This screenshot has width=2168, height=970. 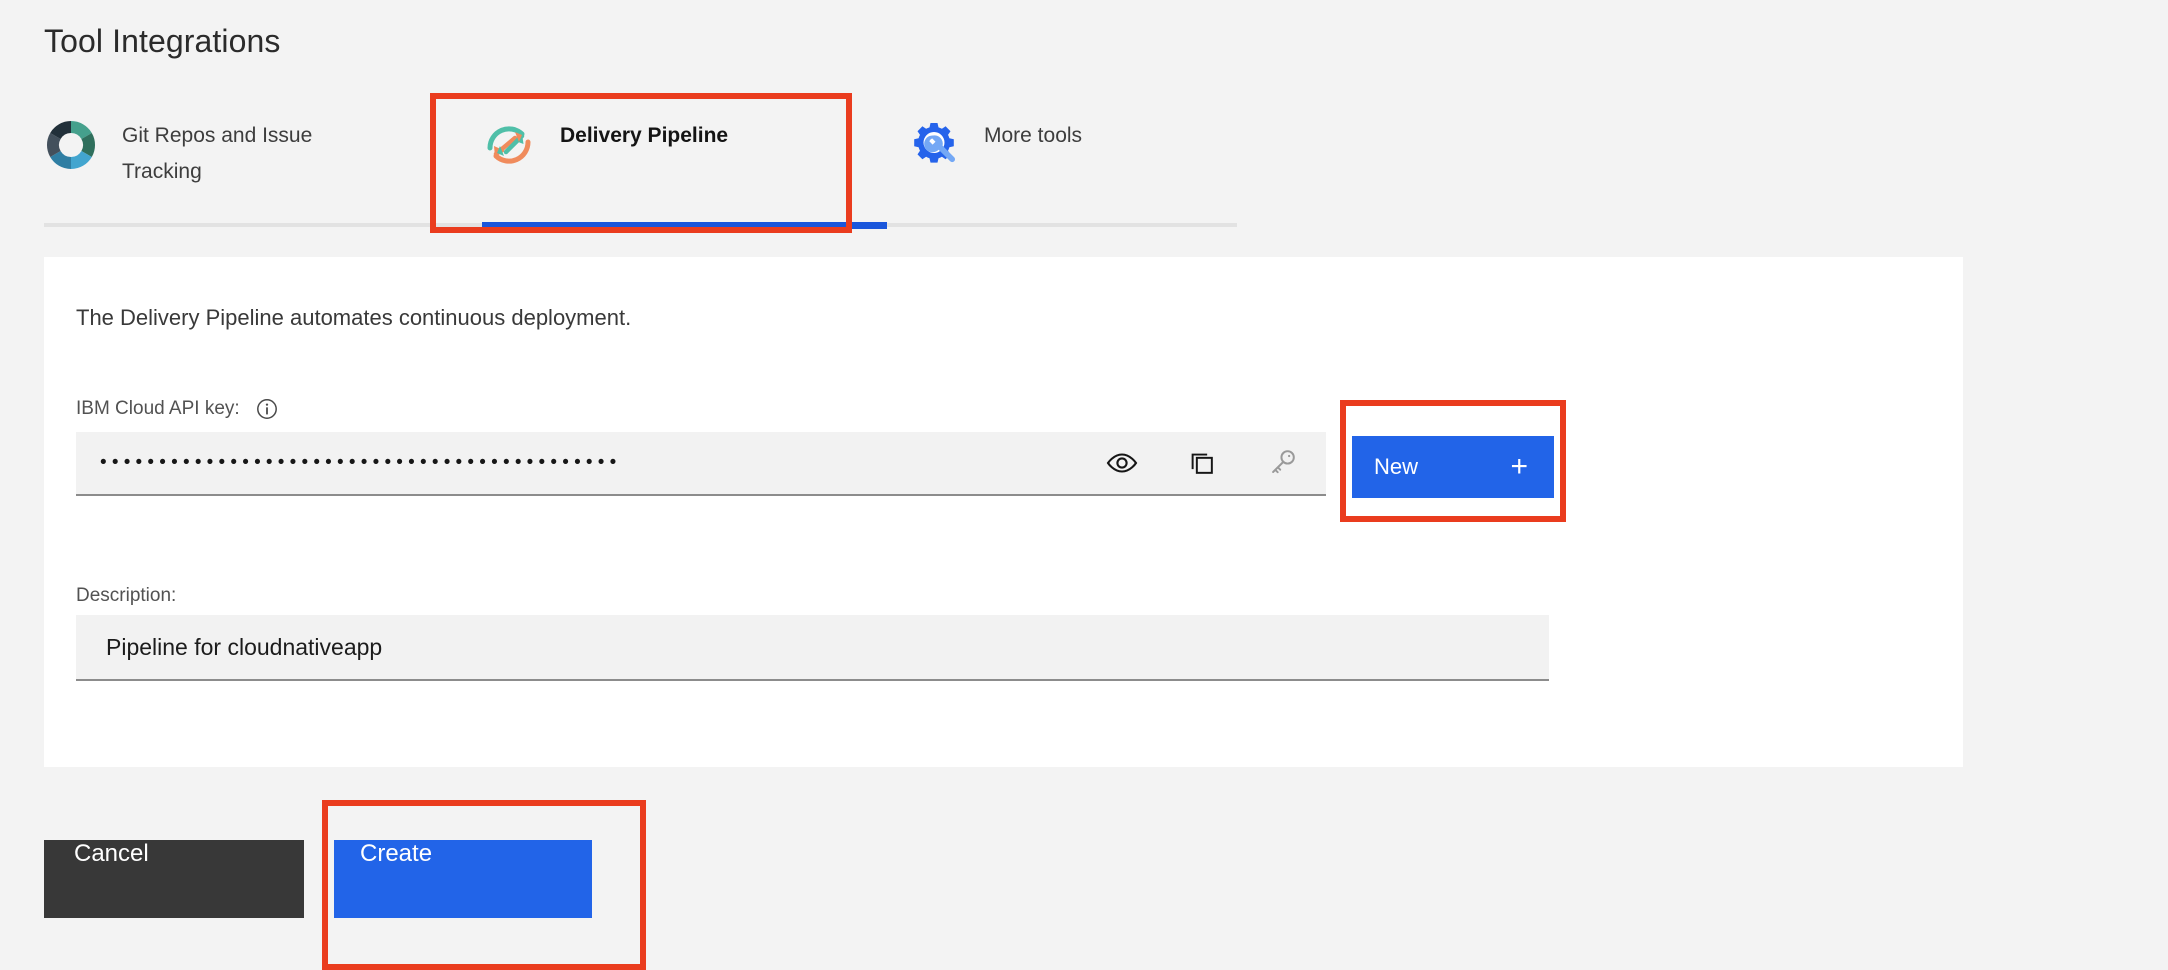 What do you see at coordinates (174, 879) in the screenshot?
I see `cancel-button: Cancel` at bounding box center [174, 879].